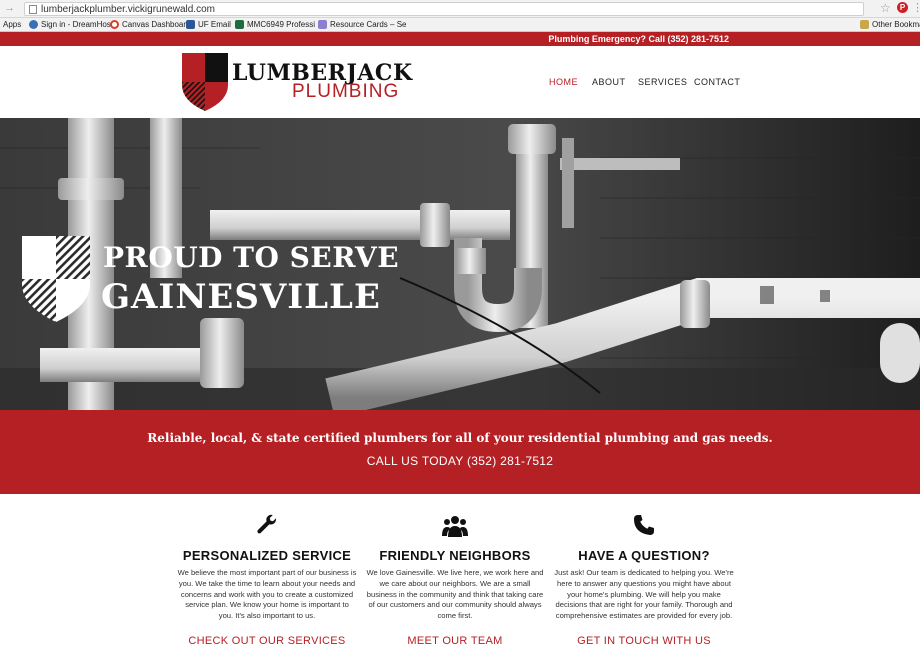 The height and width of the screenshot is (671, 920). Describe the element at coordinates (455, 555) in the screenshot. I see `feature-title: FRIENDLY NEIGHBORS` at that location.